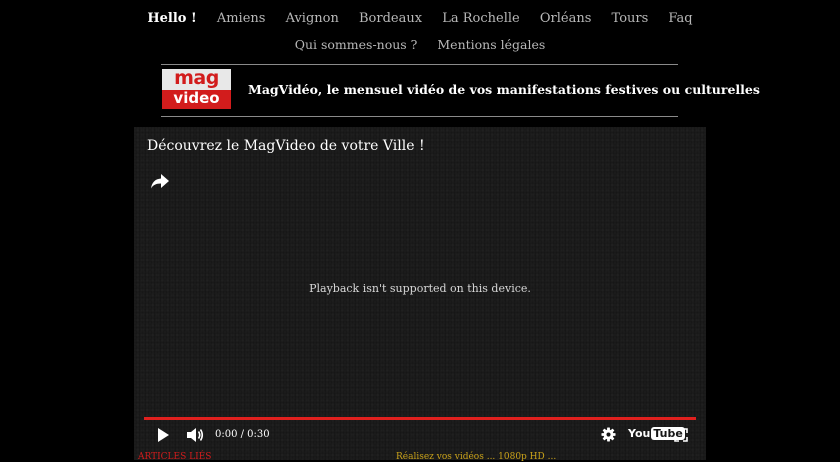 This screenshot has width=840, height=462. What do you see at coordinates (174, 457) in the screenshot?
I see `related-articles-link: ARTICLES LIÉS` at bounding box center [174, 457].